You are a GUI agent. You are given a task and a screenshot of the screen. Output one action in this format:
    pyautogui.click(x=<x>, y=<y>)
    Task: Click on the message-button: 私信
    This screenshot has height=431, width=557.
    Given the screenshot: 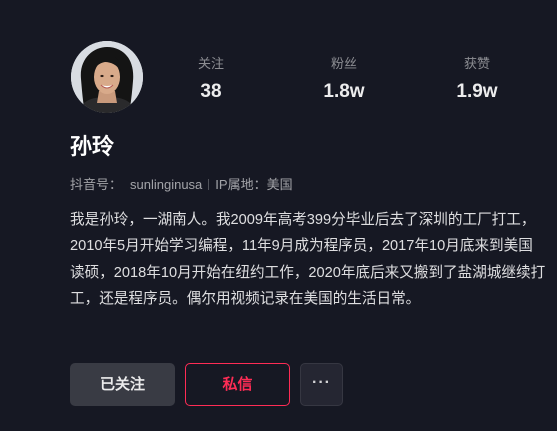 What is the action you would take?
    pyautogui.click(x=237, y=384)
    